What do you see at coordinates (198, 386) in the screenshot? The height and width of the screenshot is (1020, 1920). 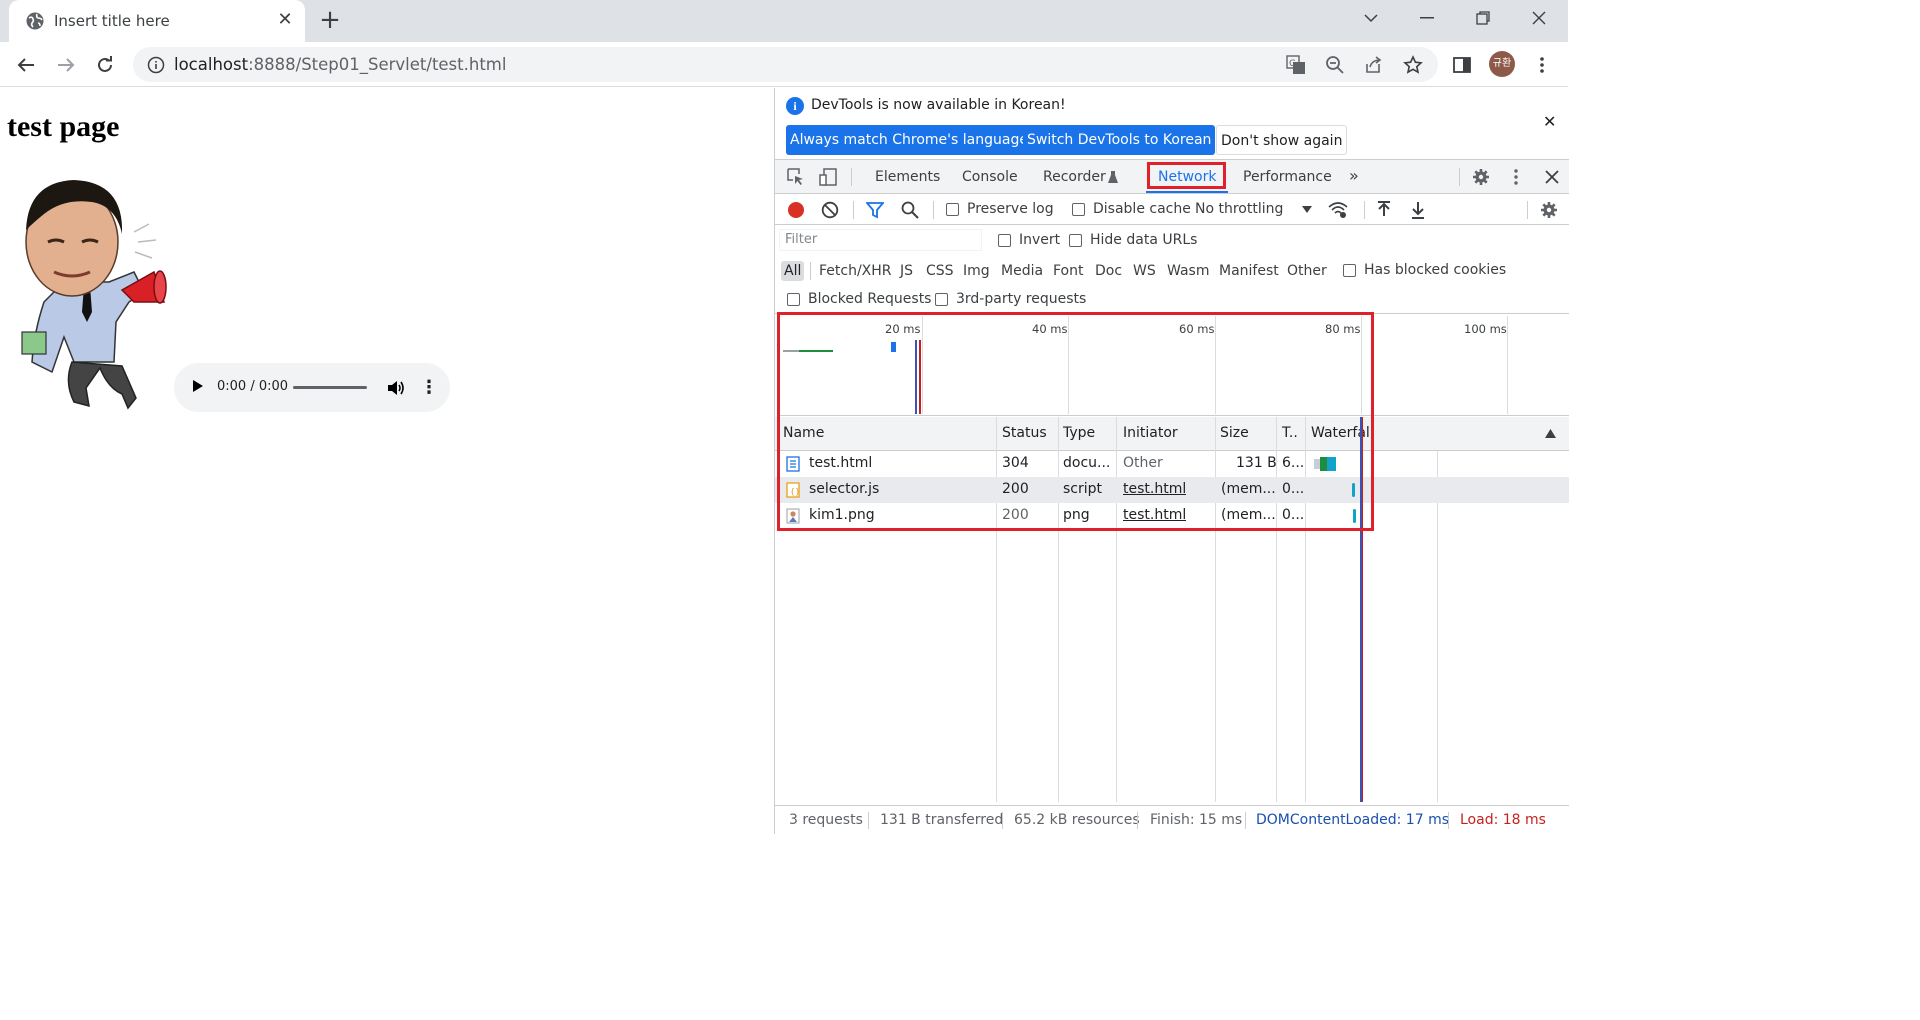 I see `play-icon` at bounding box center [198, 386].